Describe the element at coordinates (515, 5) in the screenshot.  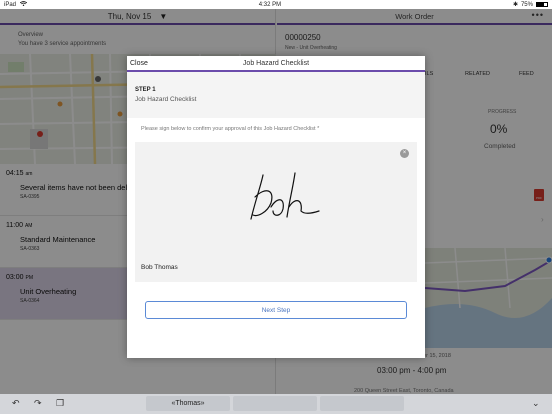
I see `bluetooth-icon: ✱` at that location.